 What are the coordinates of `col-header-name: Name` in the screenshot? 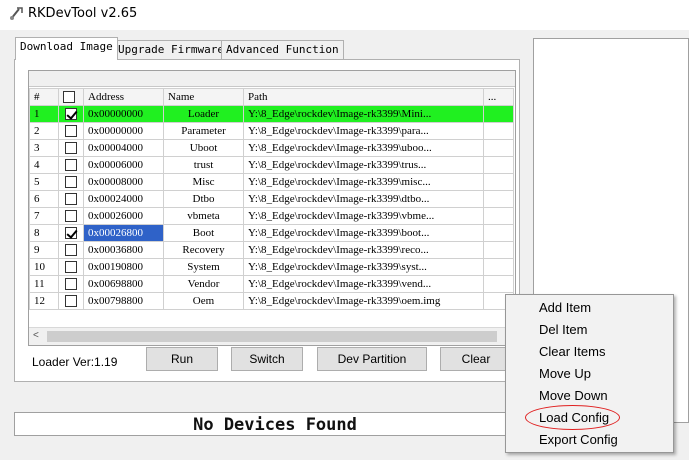 It's located at (203, 97).